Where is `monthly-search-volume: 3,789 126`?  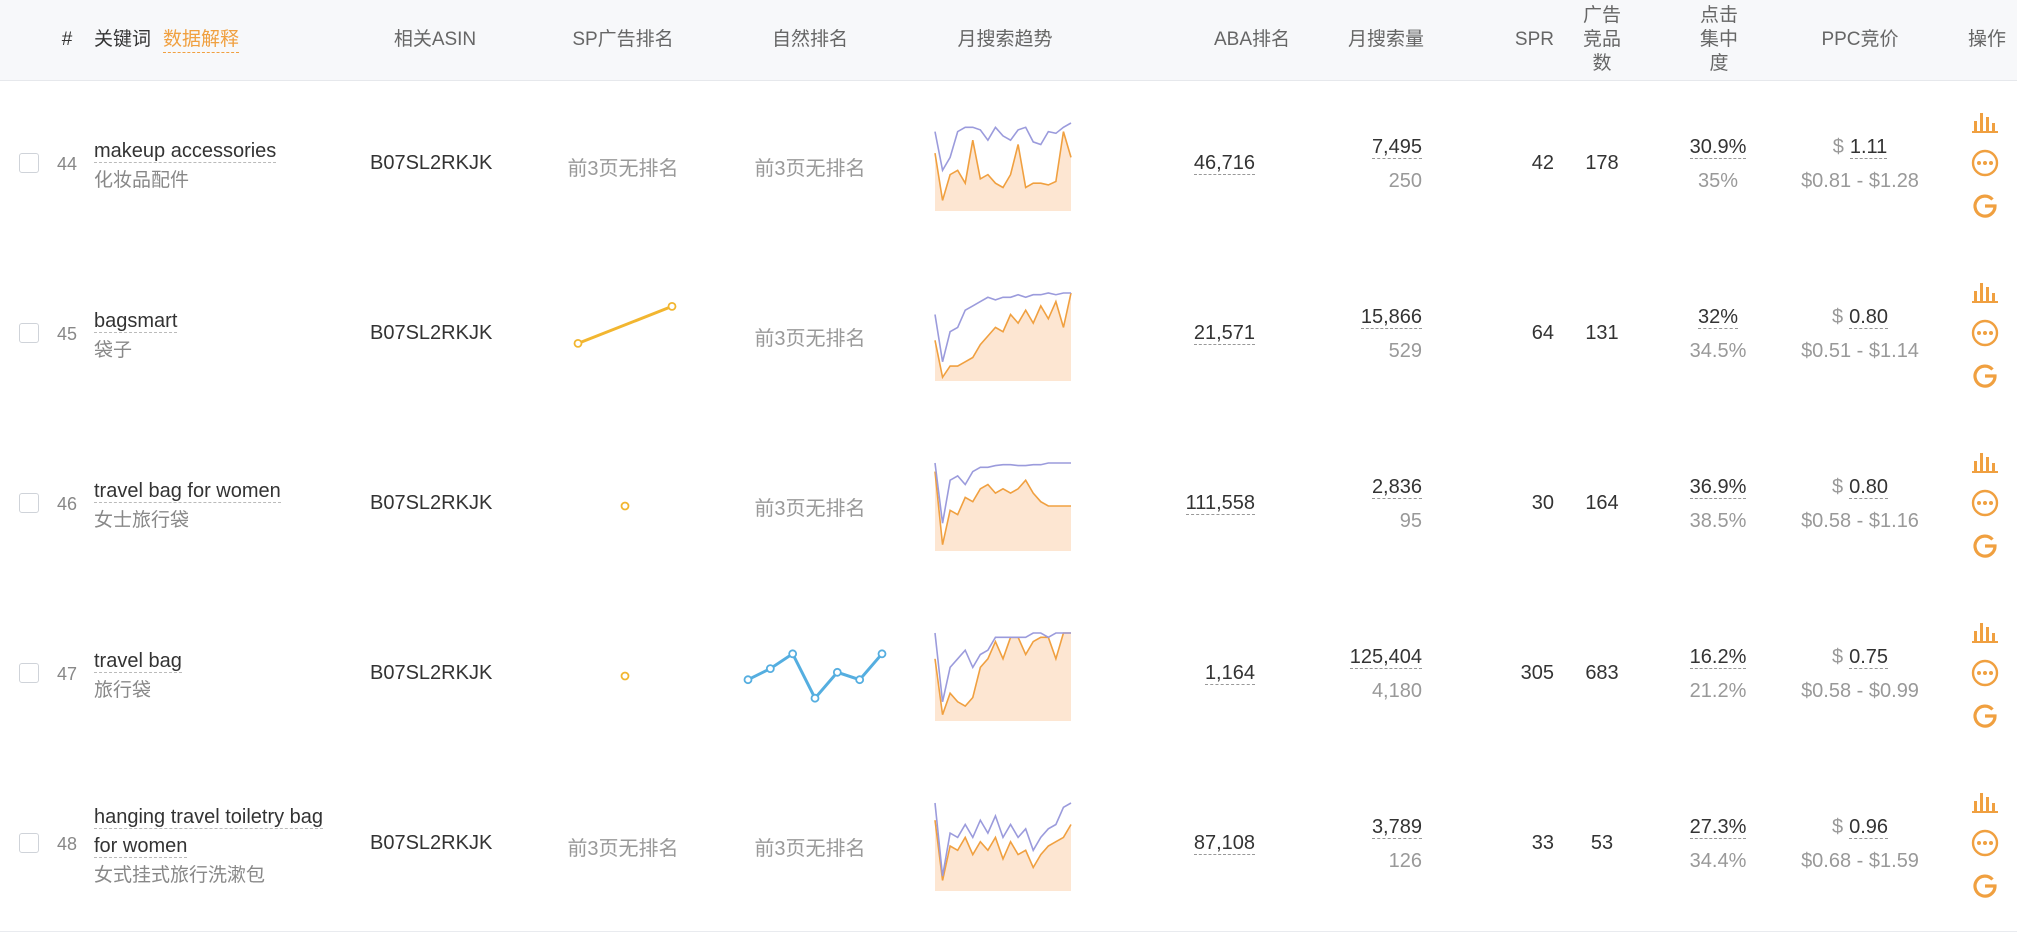
monthly-search-volume: 3,789 126 is located at coordinates (1361, 844).